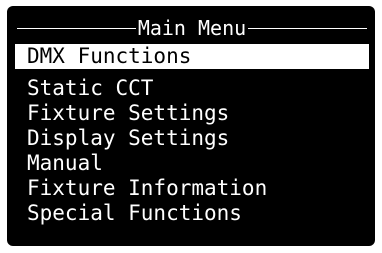 The image size is (382, 253). Describe the element at coordinates (76, 28) in the screenshot. I see `header-rule-left` at that location.